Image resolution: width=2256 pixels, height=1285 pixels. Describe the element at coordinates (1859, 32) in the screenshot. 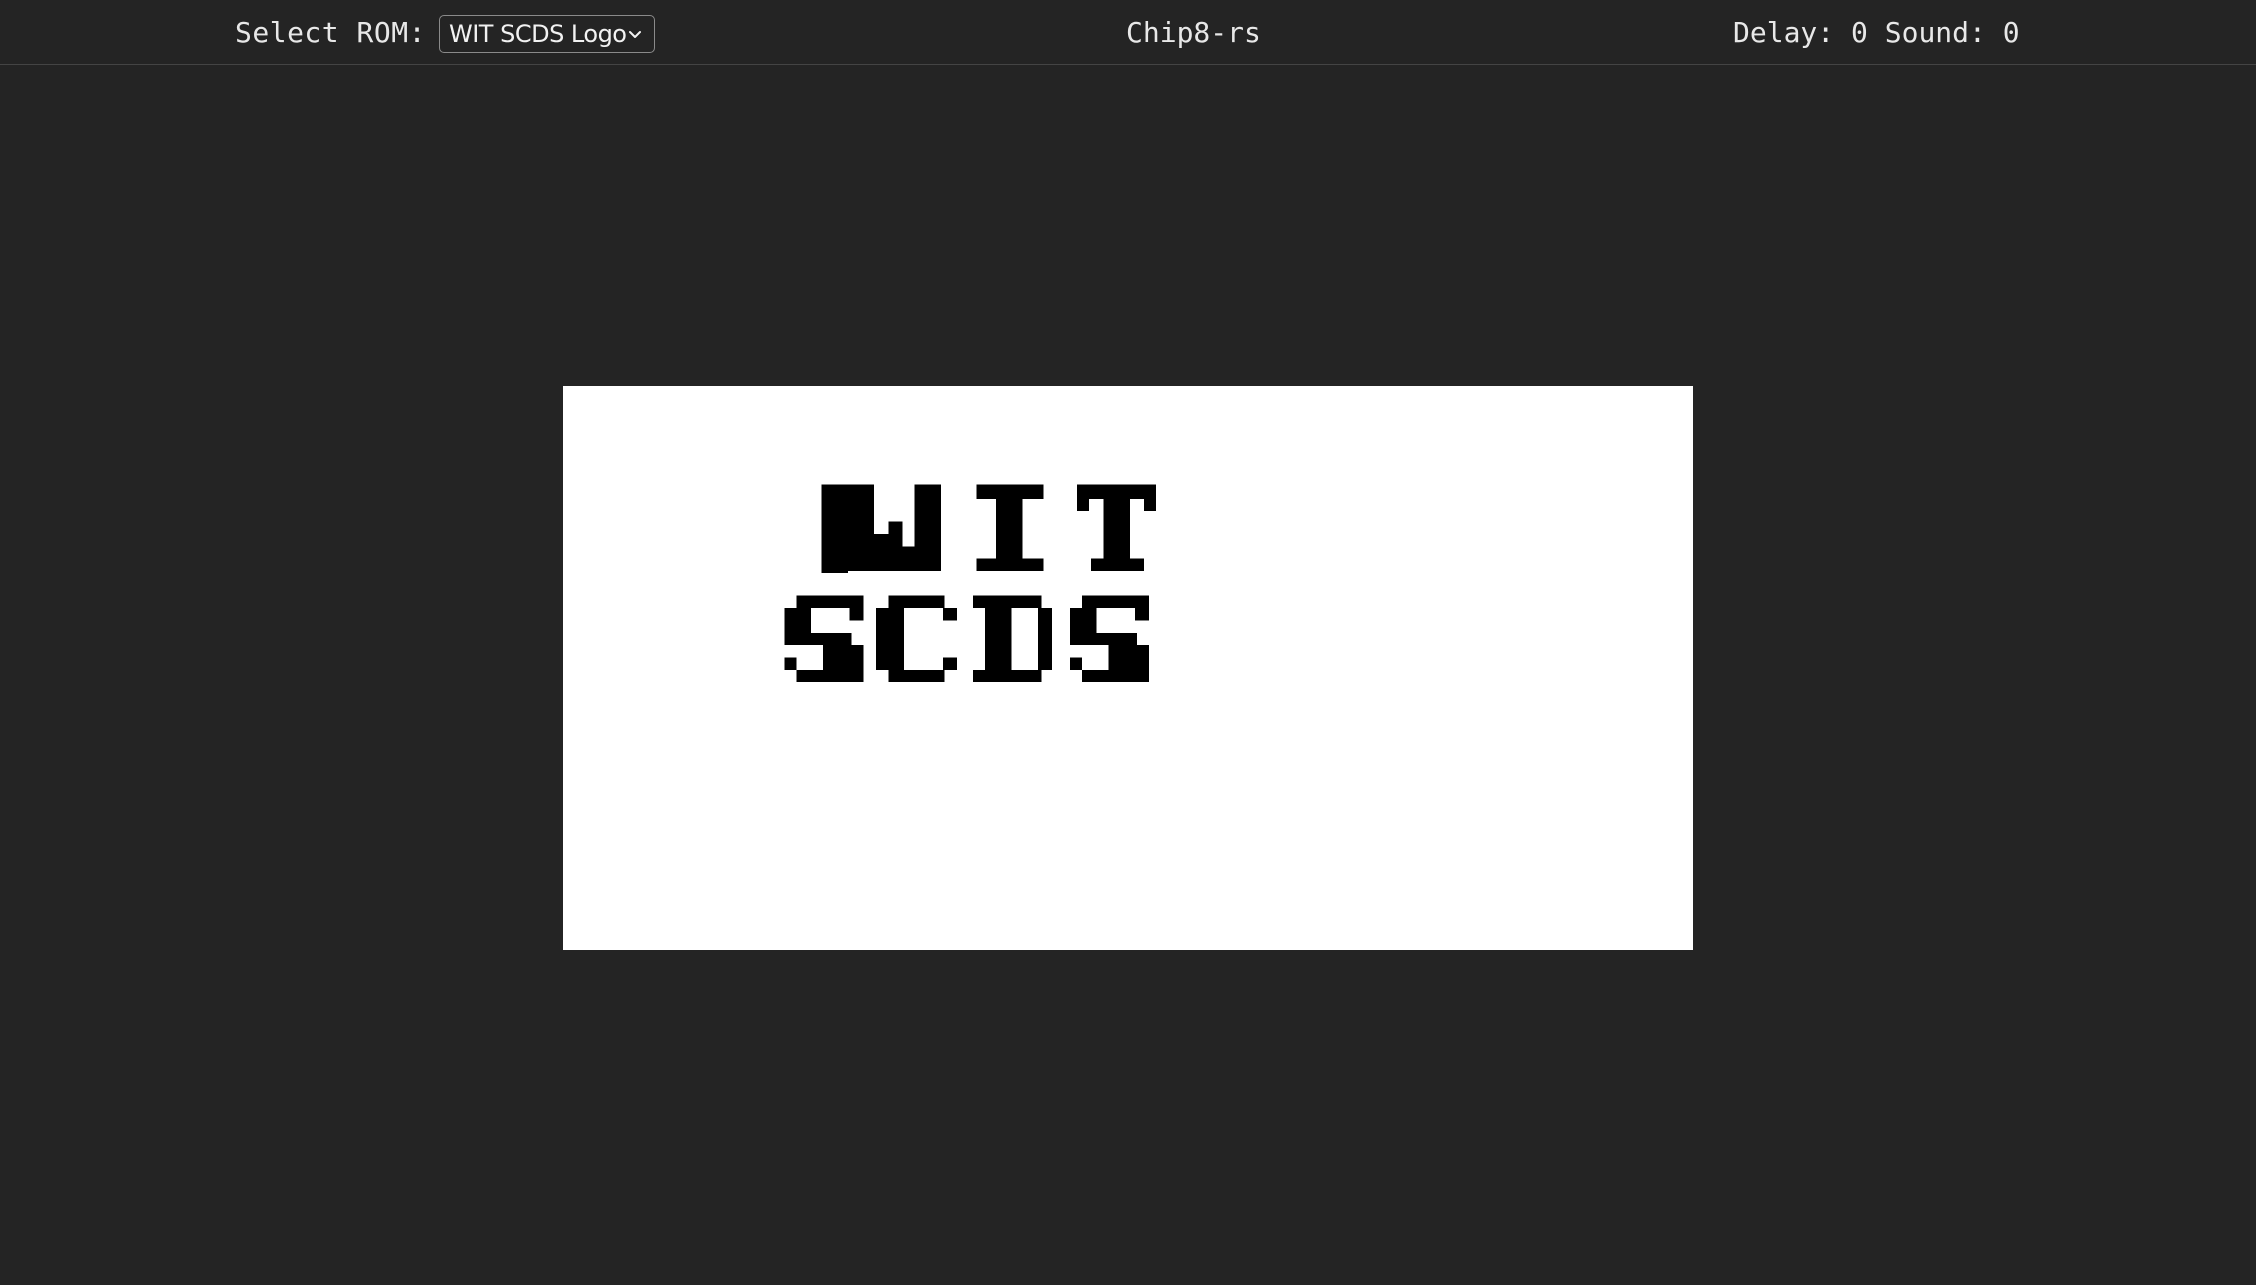

I see `delay-value: 0` at that location.